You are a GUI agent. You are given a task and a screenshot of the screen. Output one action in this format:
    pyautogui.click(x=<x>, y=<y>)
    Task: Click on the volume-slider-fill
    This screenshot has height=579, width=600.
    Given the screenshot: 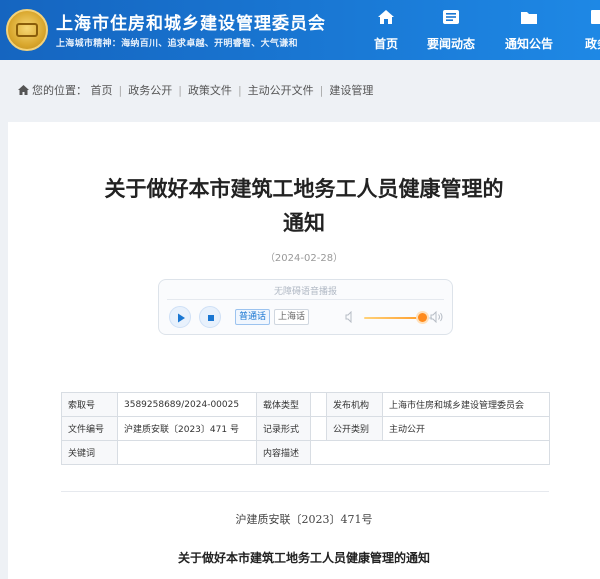 What is the action you would take?
    pyautogui.click(x=393, y=318)
    